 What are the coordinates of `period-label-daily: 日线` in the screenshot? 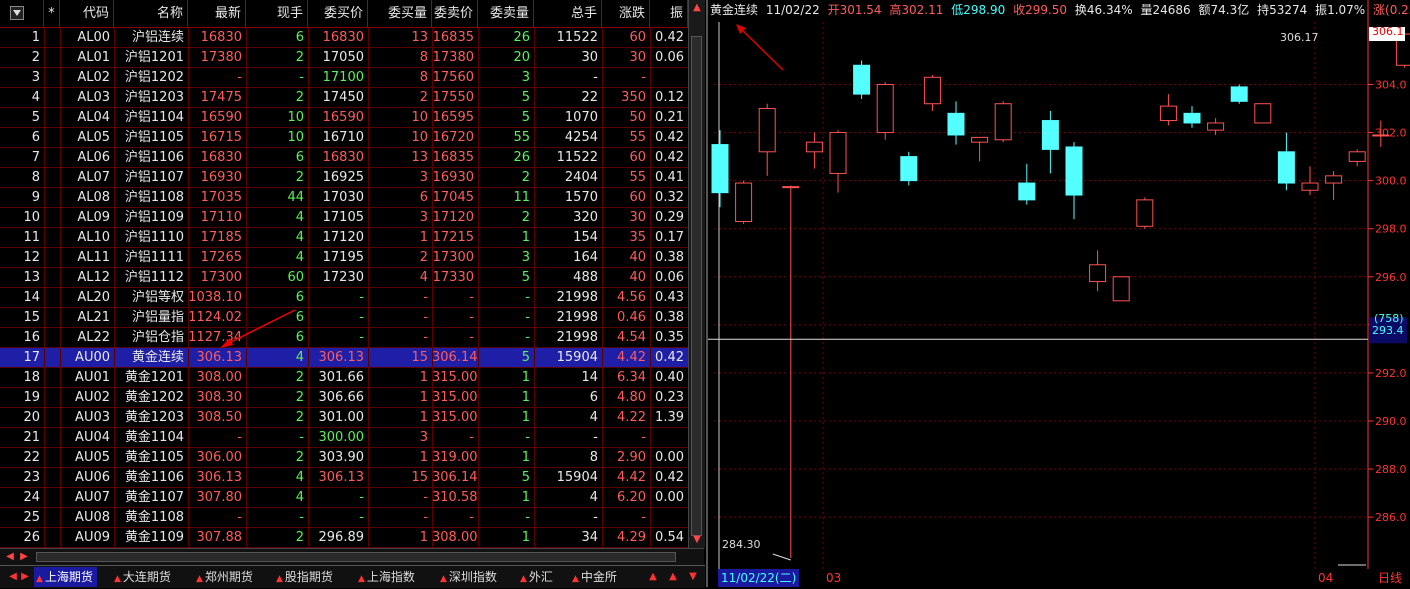 It's located at (1390, 578).